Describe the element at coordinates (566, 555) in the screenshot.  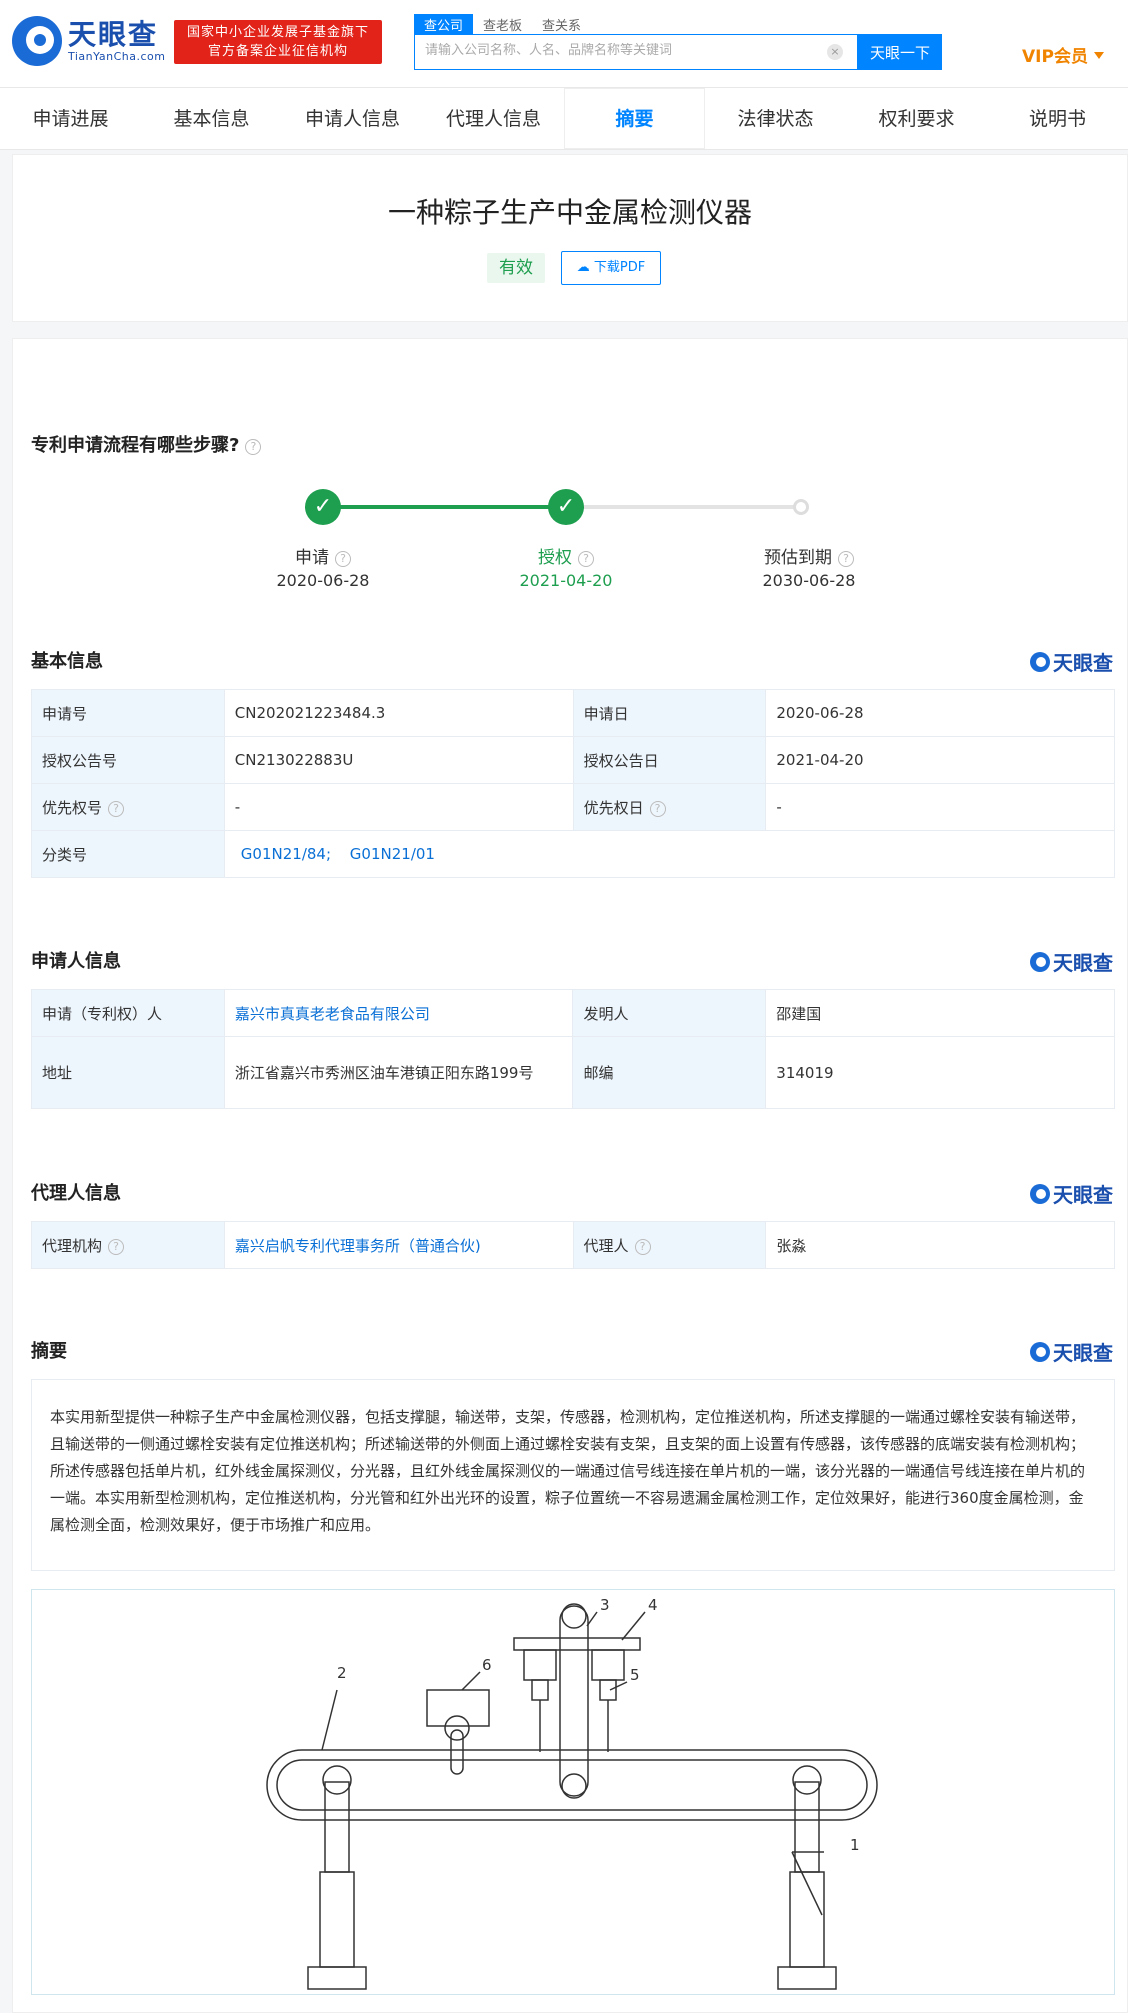
I see `step-label: 授权?` at that location.